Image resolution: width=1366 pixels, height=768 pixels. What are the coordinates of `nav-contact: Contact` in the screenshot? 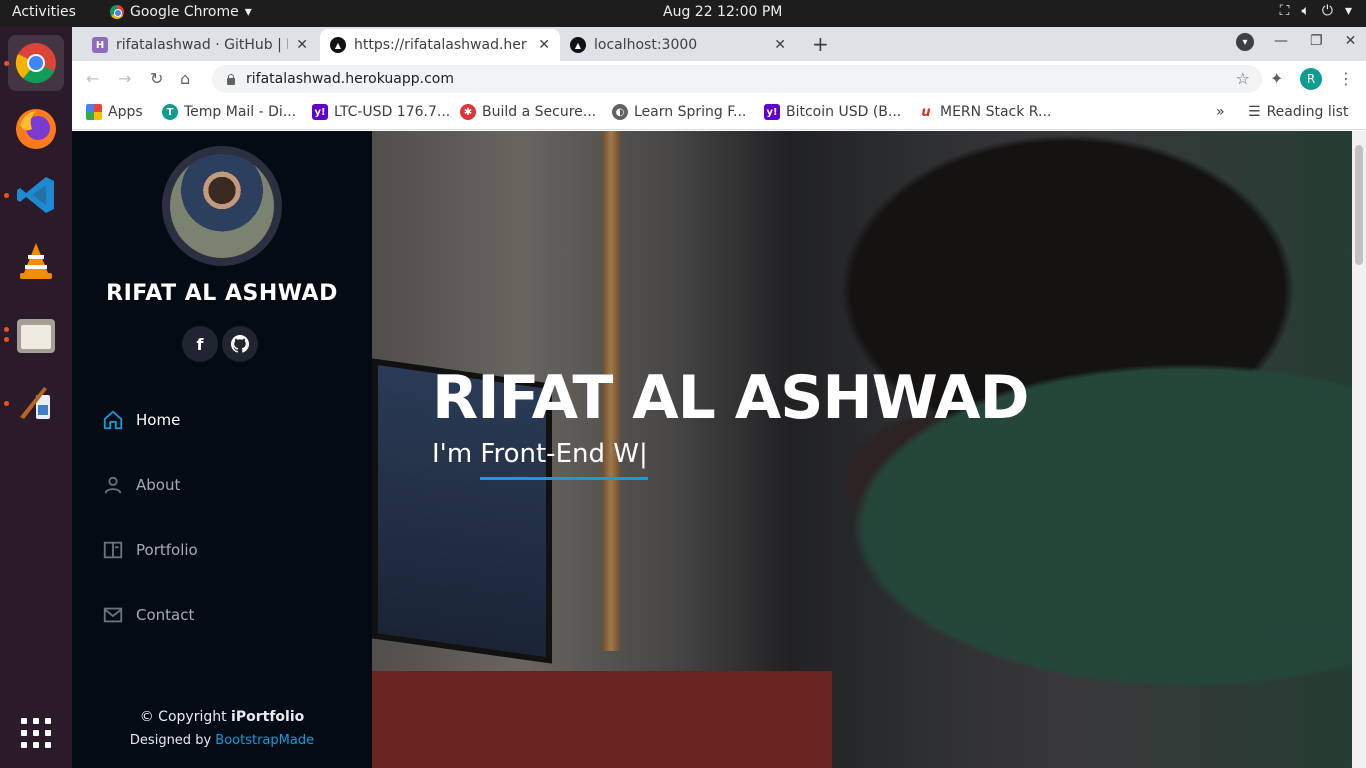 It's located at (148, 615).